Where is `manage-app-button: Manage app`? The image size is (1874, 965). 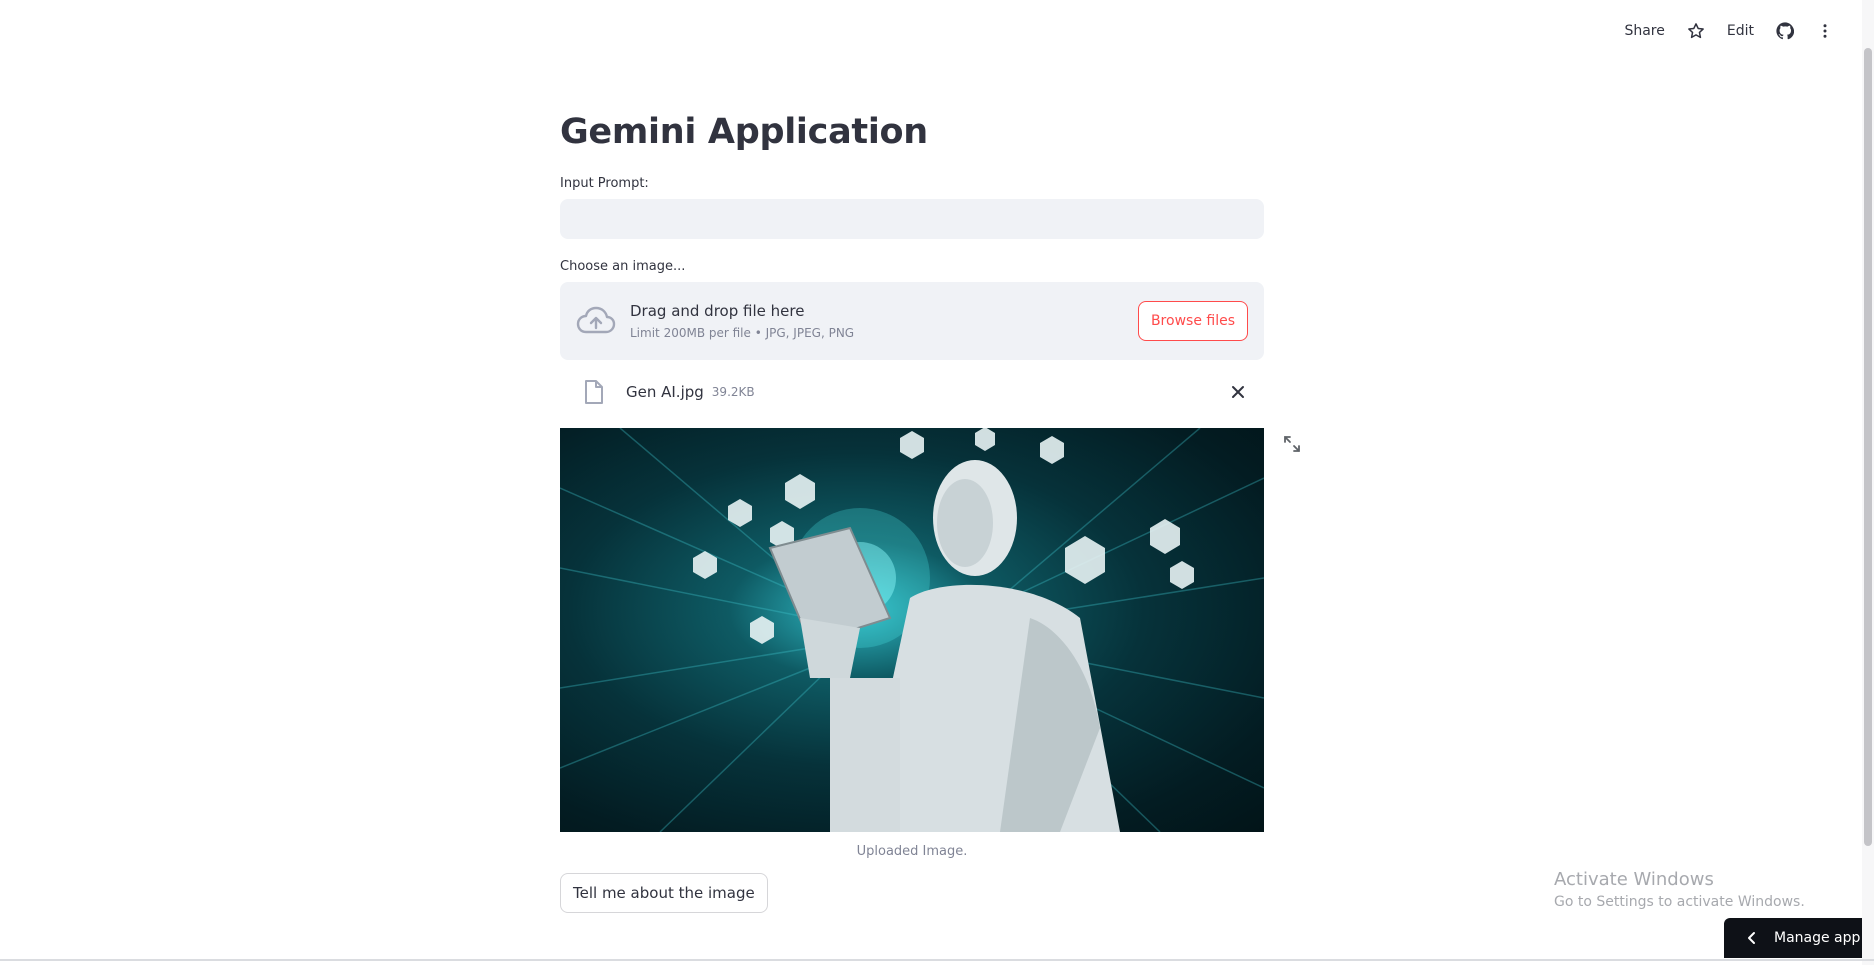
manage-app-button: Manage app is located at coordinates (1799, 938).